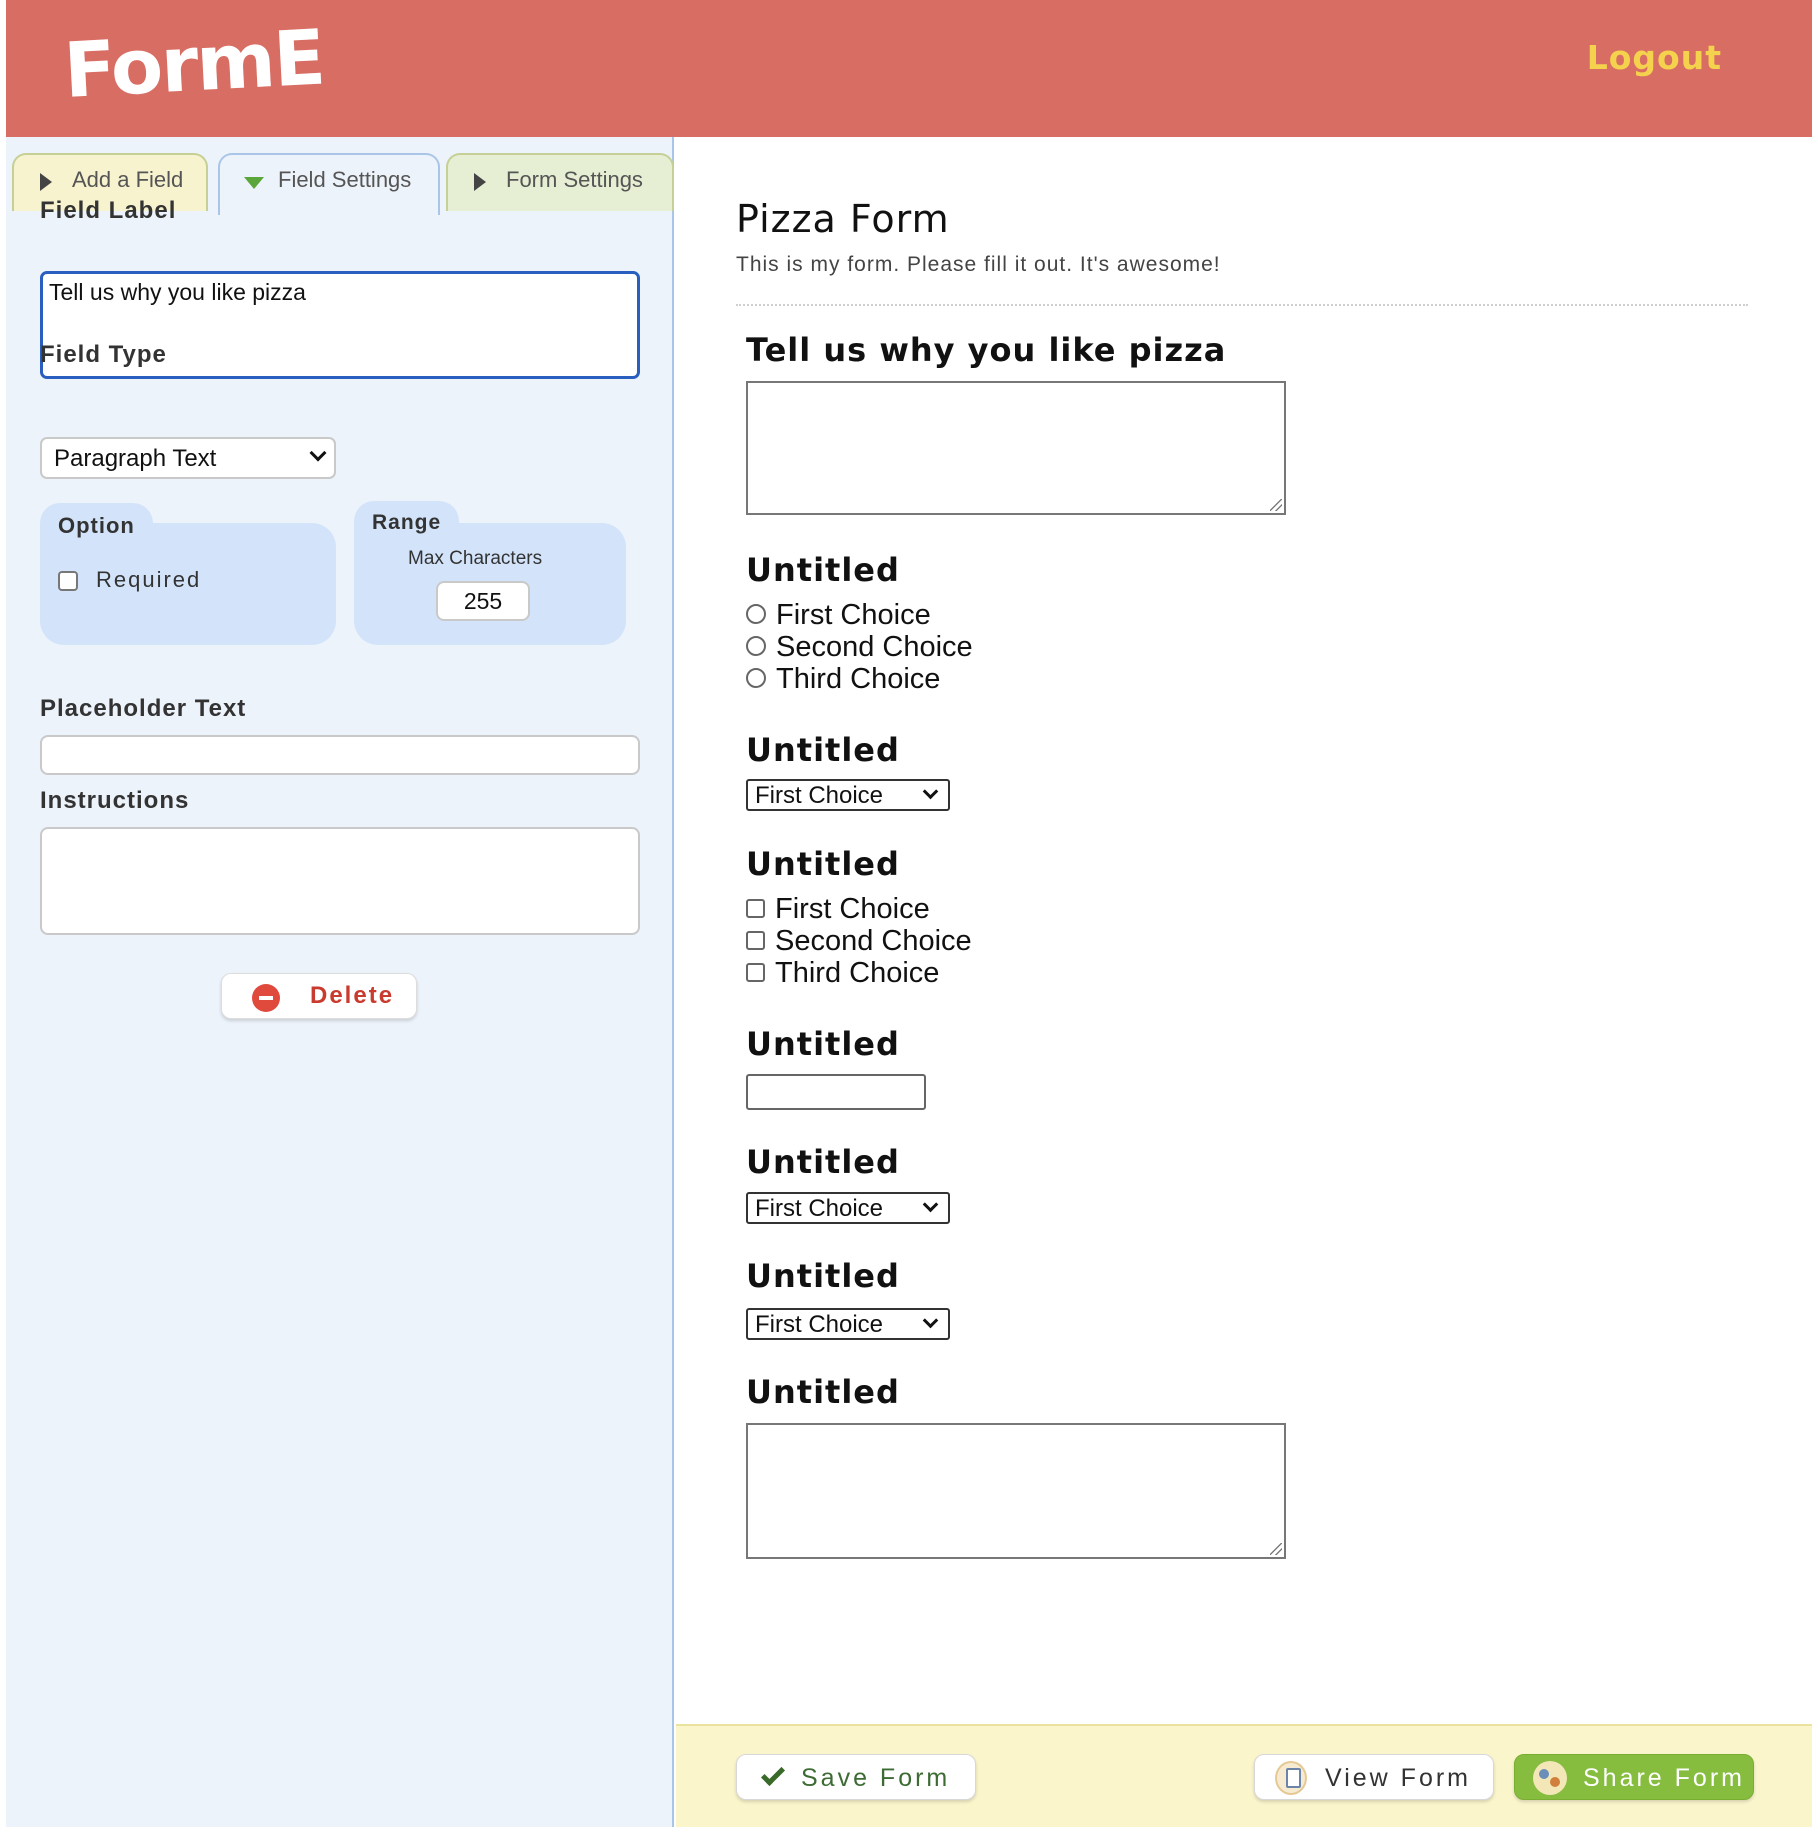 This screenshot has width=1818, height=1834. What do you see at coordinates (352, 995) in the screenshot?
I see `delete-label: Delete` at bounding box center [352, 995].